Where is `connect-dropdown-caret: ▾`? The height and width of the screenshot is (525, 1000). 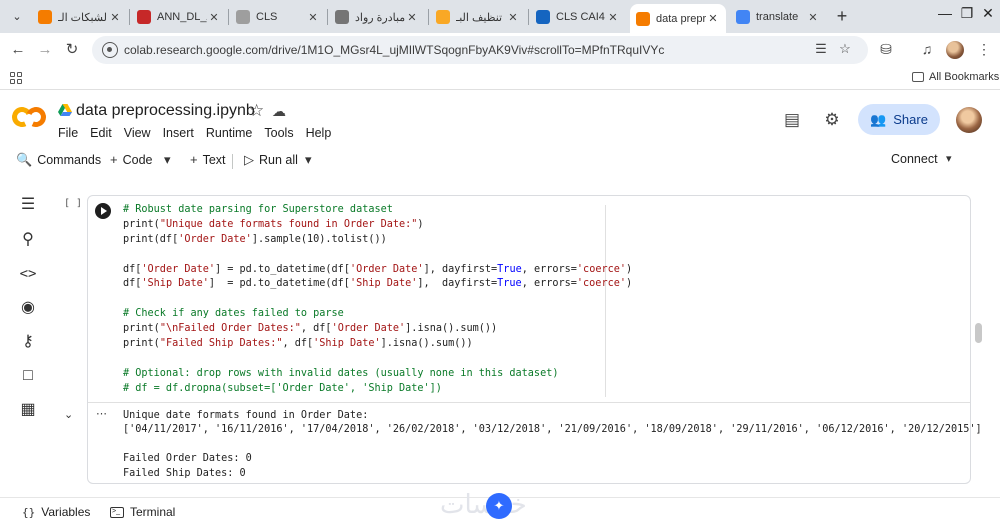
connect-dropdown-caret: ▾ is located at coordinates (949, 158).